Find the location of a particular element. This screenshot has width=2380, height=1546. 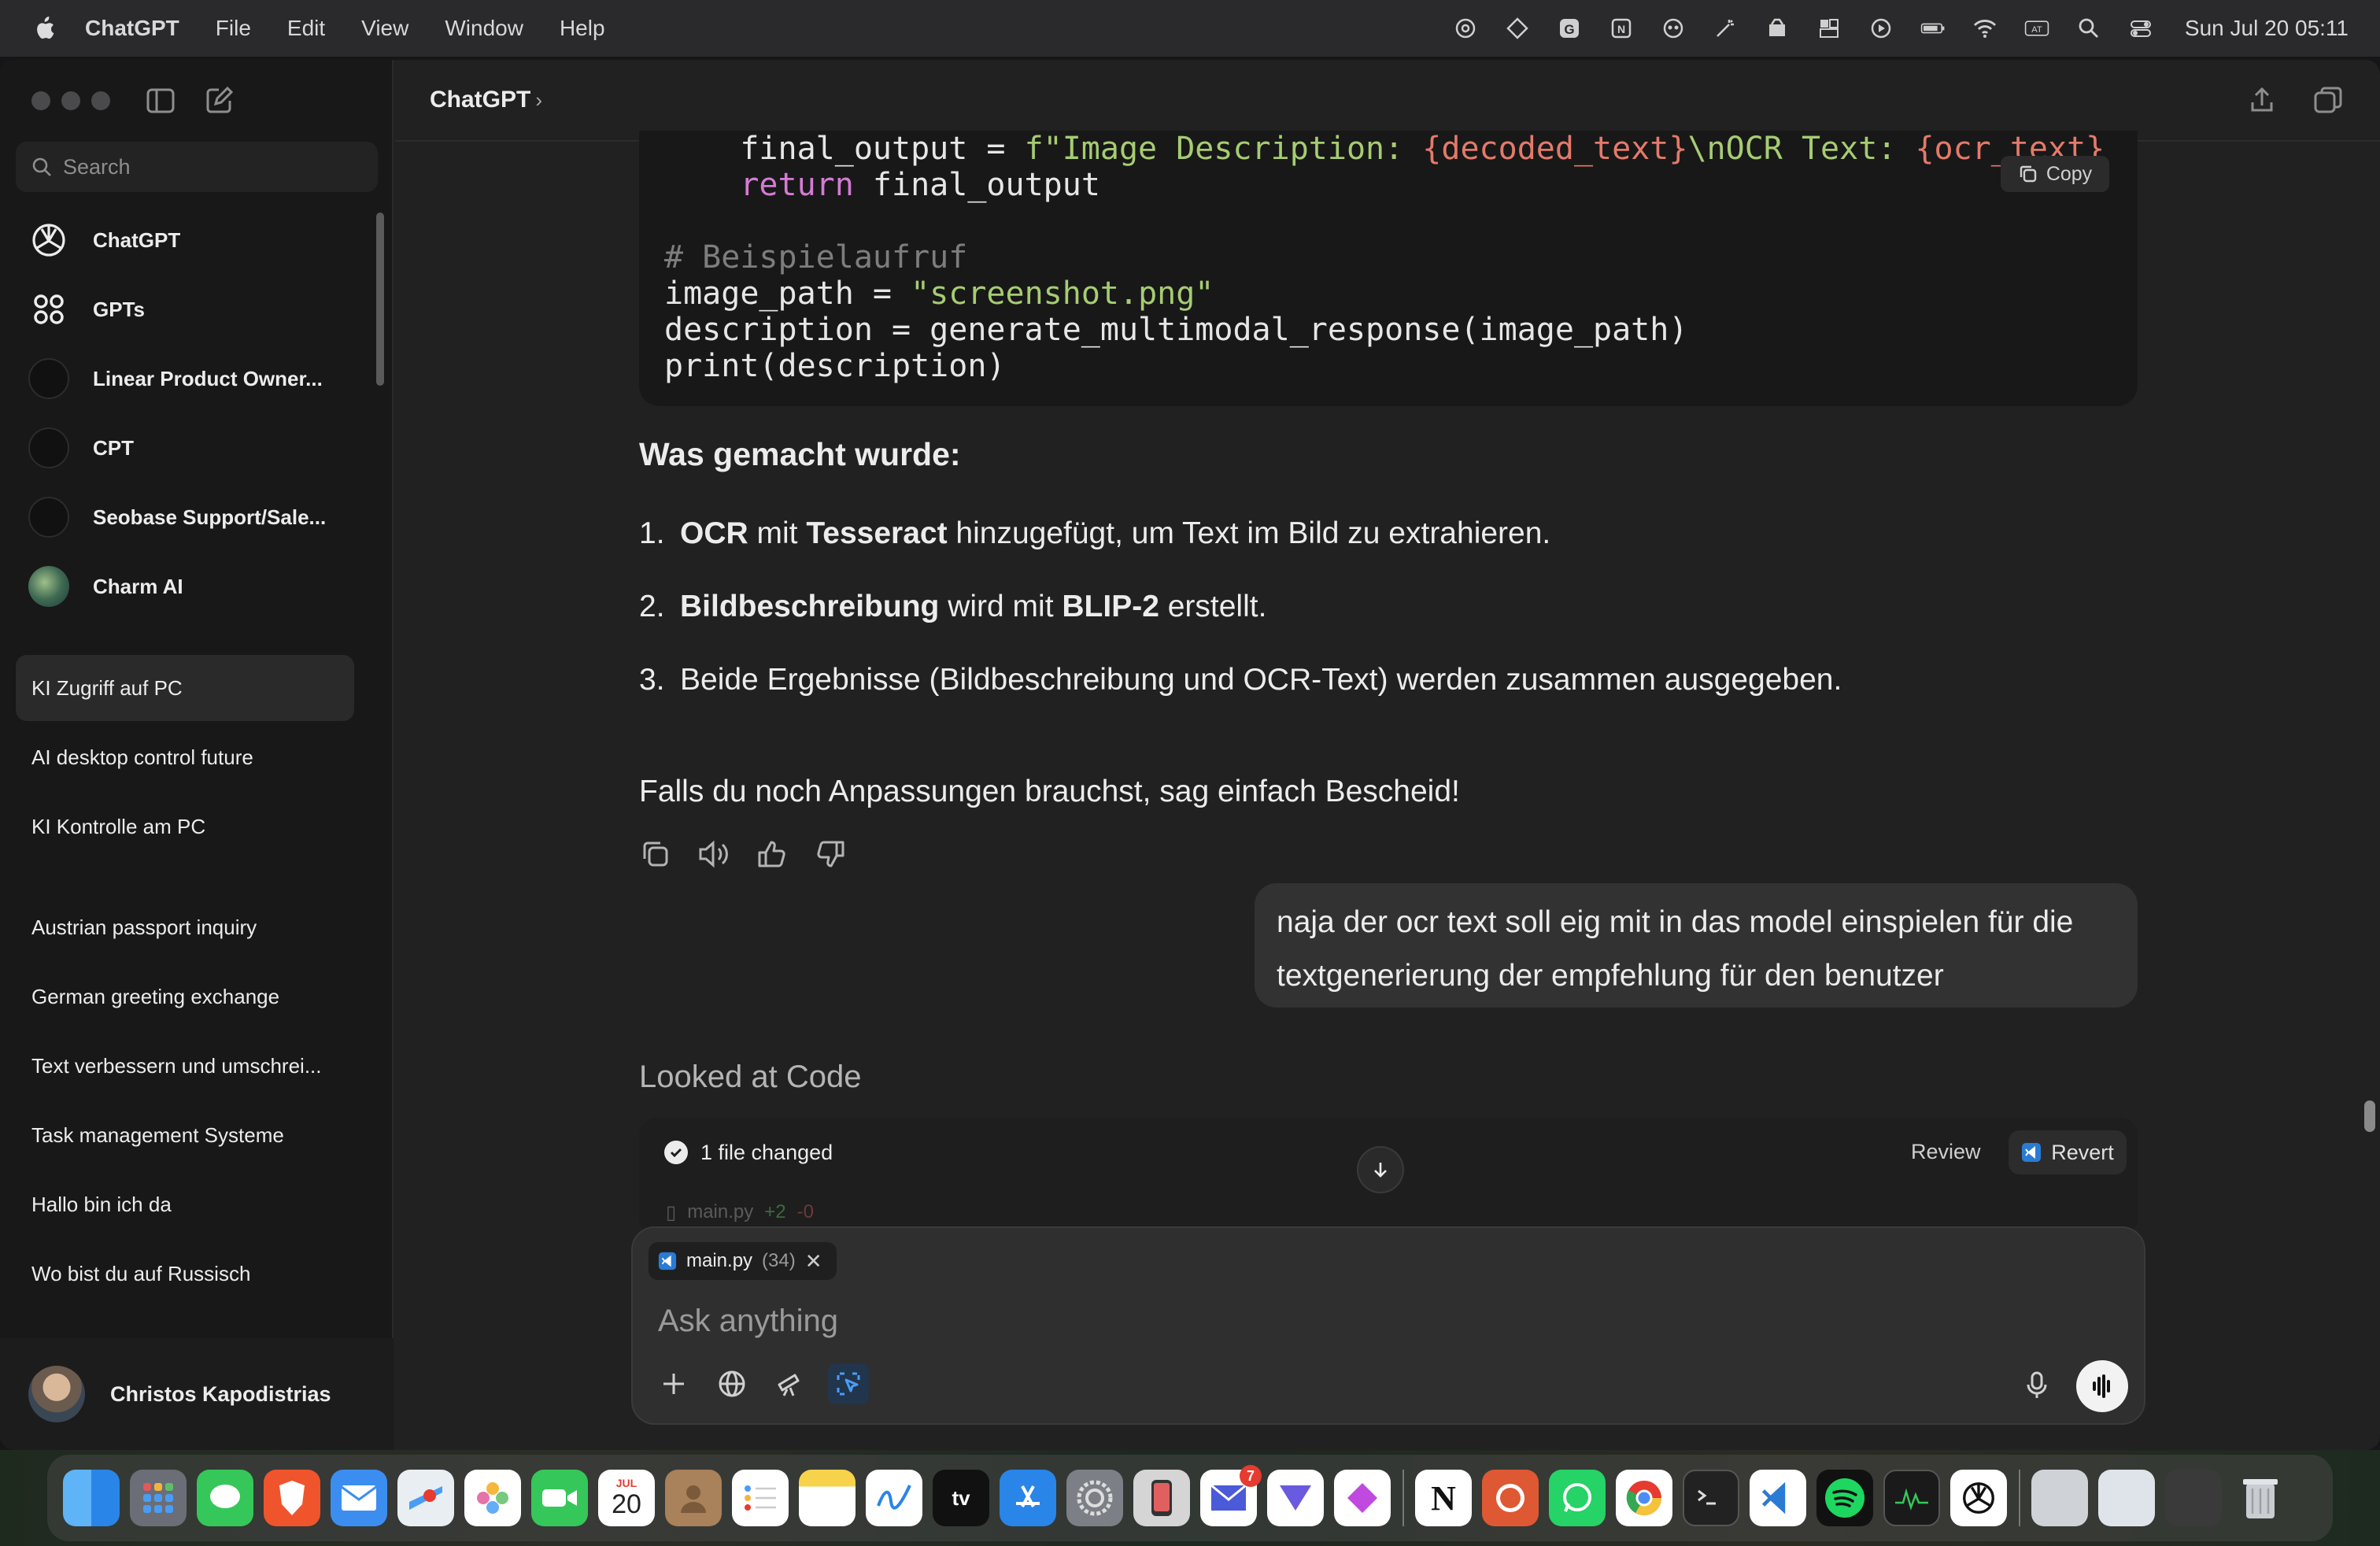

sidebar-item-cpt: CPT is located at coordinates (197, 448).